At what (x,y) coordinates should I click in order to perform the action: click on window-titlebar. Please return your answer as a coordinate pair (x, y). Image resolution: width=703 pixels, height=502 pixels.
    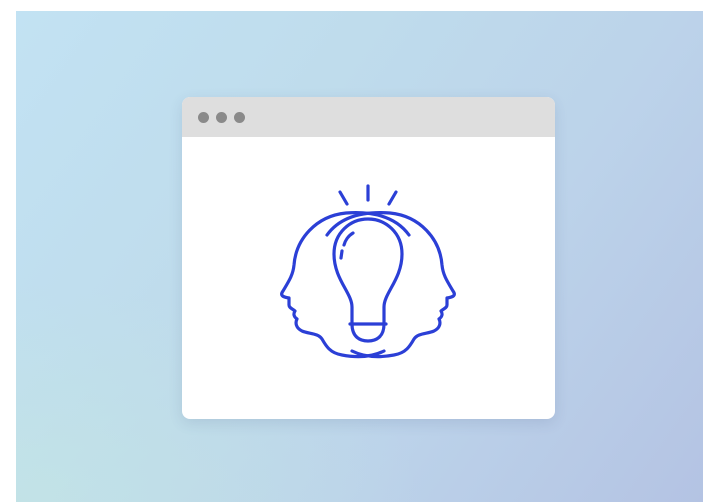
    Looking at the image, I should click on (368, 117).